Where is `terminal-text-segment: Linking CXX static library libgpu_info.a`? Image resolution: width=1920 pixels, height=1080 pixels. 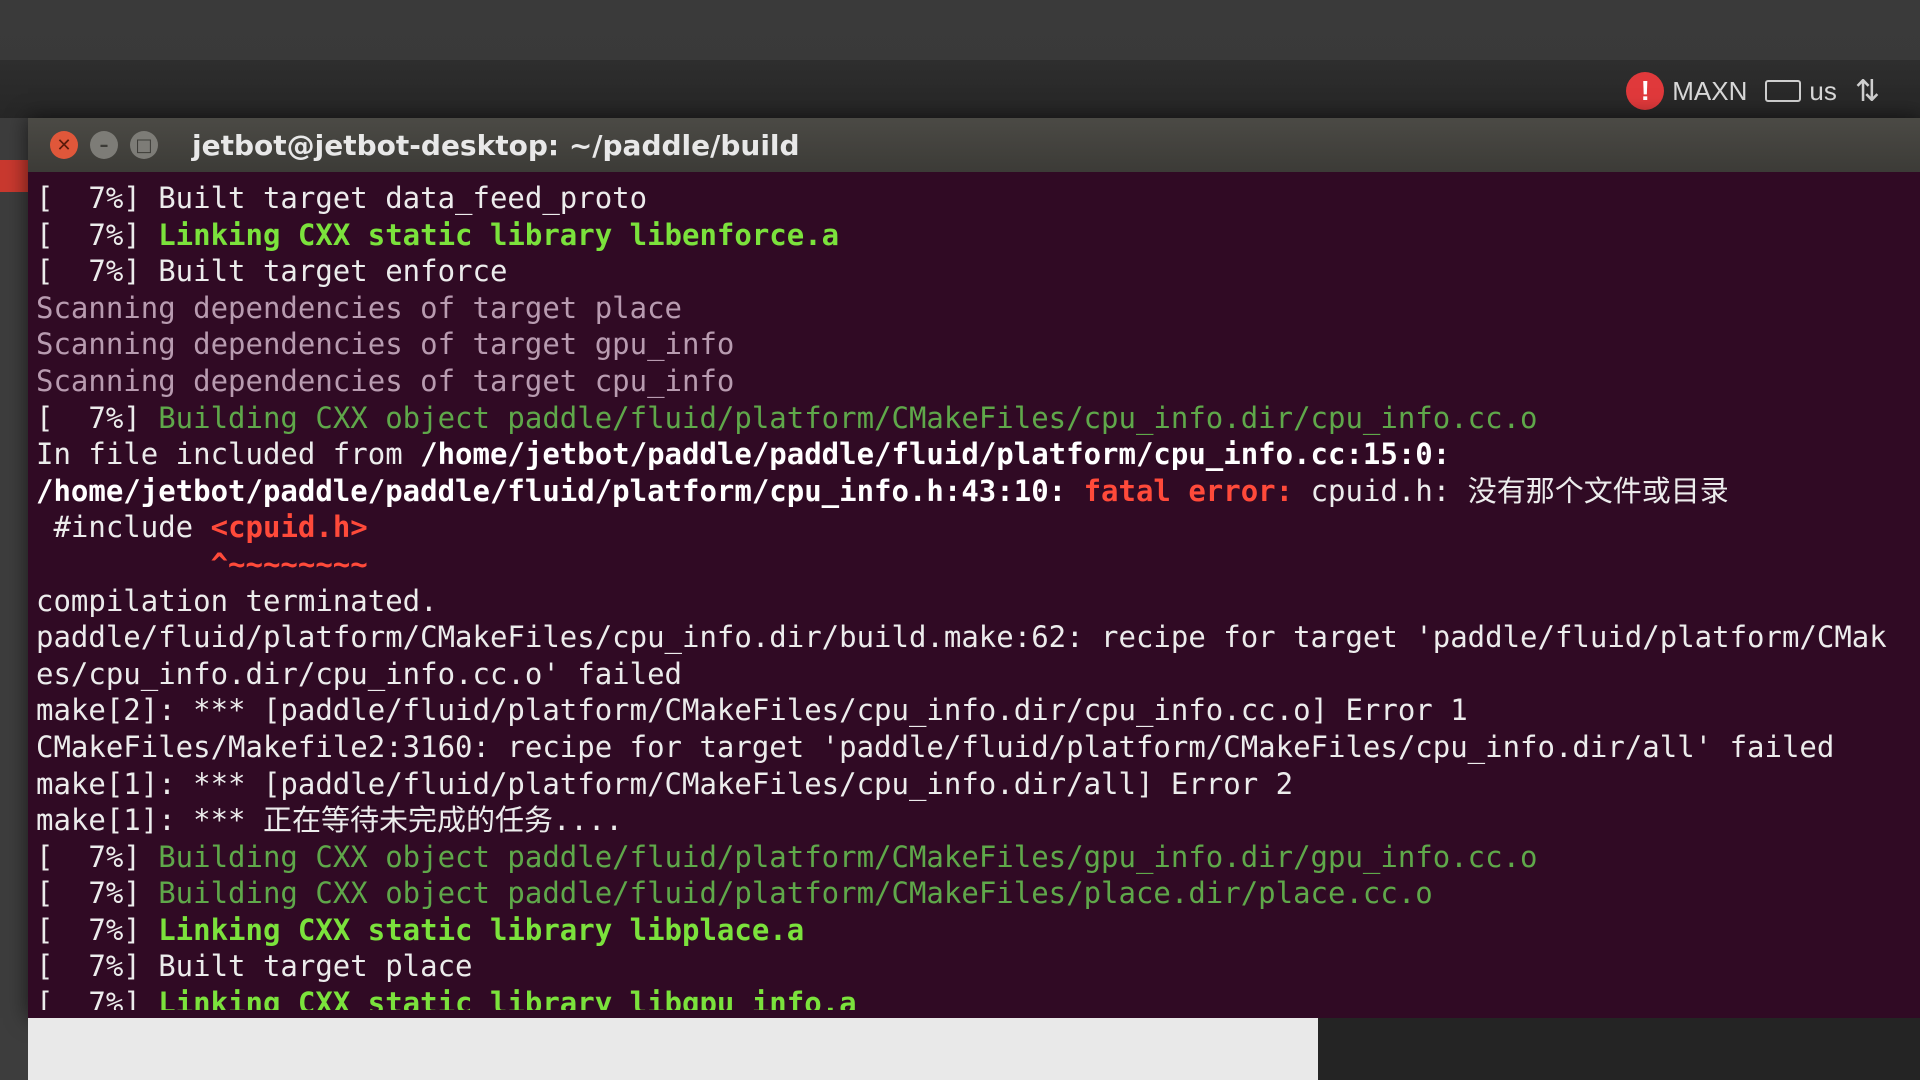 terminal-text-segment: Linking CXX static library libgpu_info.a is located at coordinates (507, 998).